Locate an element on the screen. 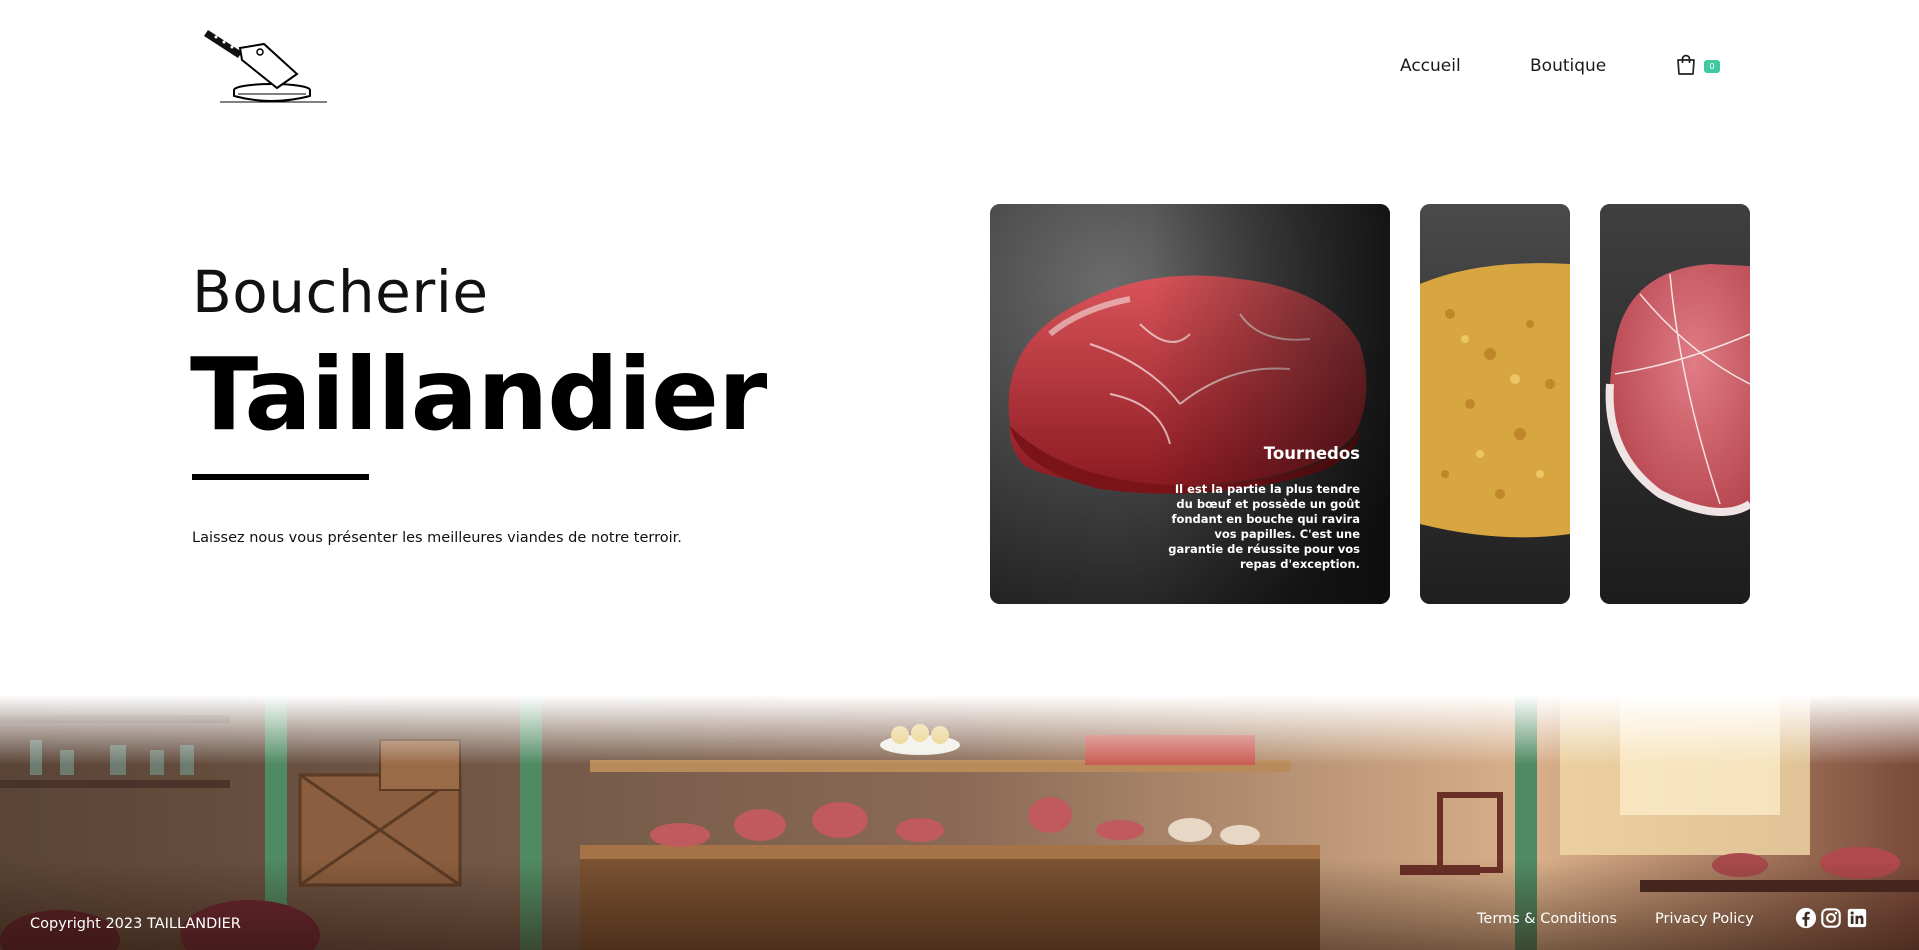  cart-button: 0 is located at coordinates (1699, 66).